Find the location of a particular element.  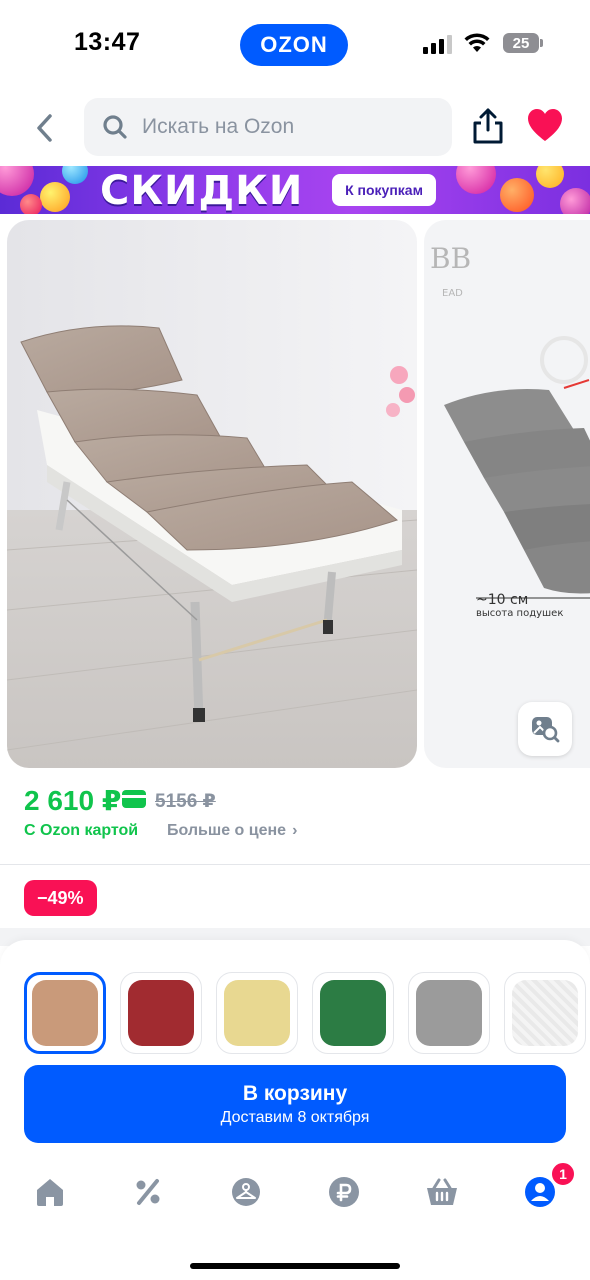

battery-tip is located at coordinates (541, 43).